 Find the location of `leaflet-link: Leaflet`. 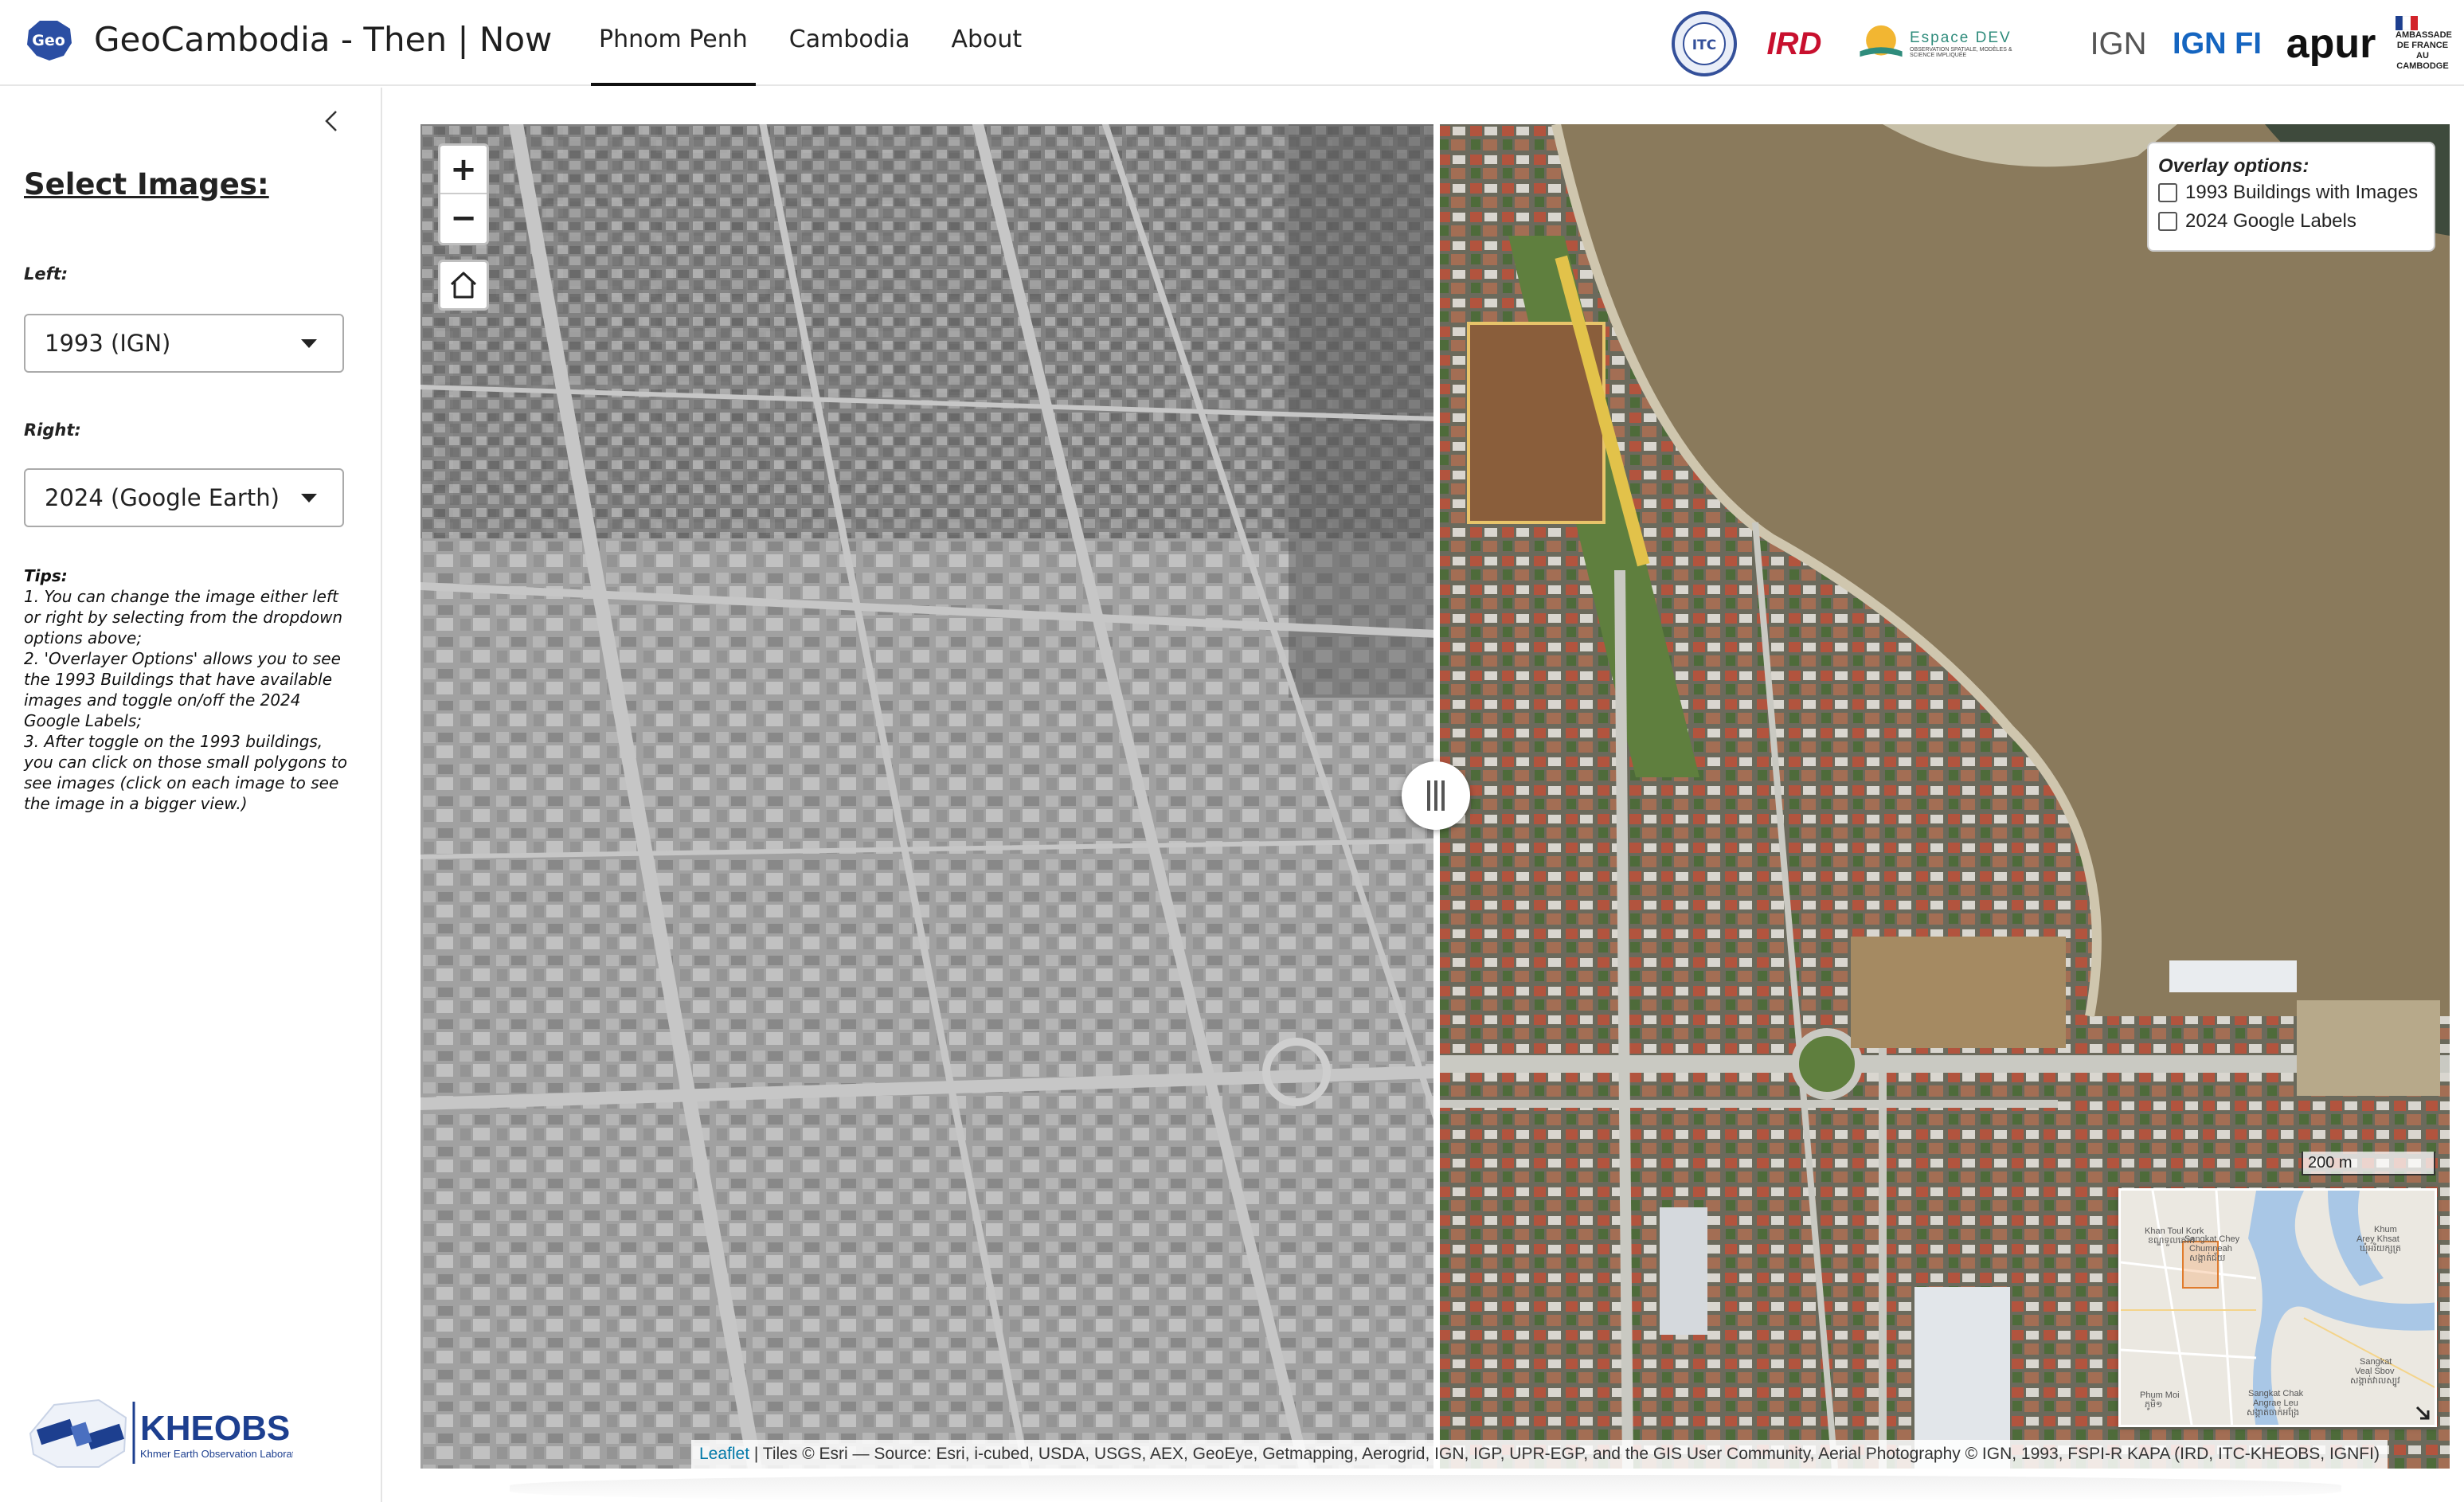

leaflet-link: Leaflet is located at coordinates (724, 1454).